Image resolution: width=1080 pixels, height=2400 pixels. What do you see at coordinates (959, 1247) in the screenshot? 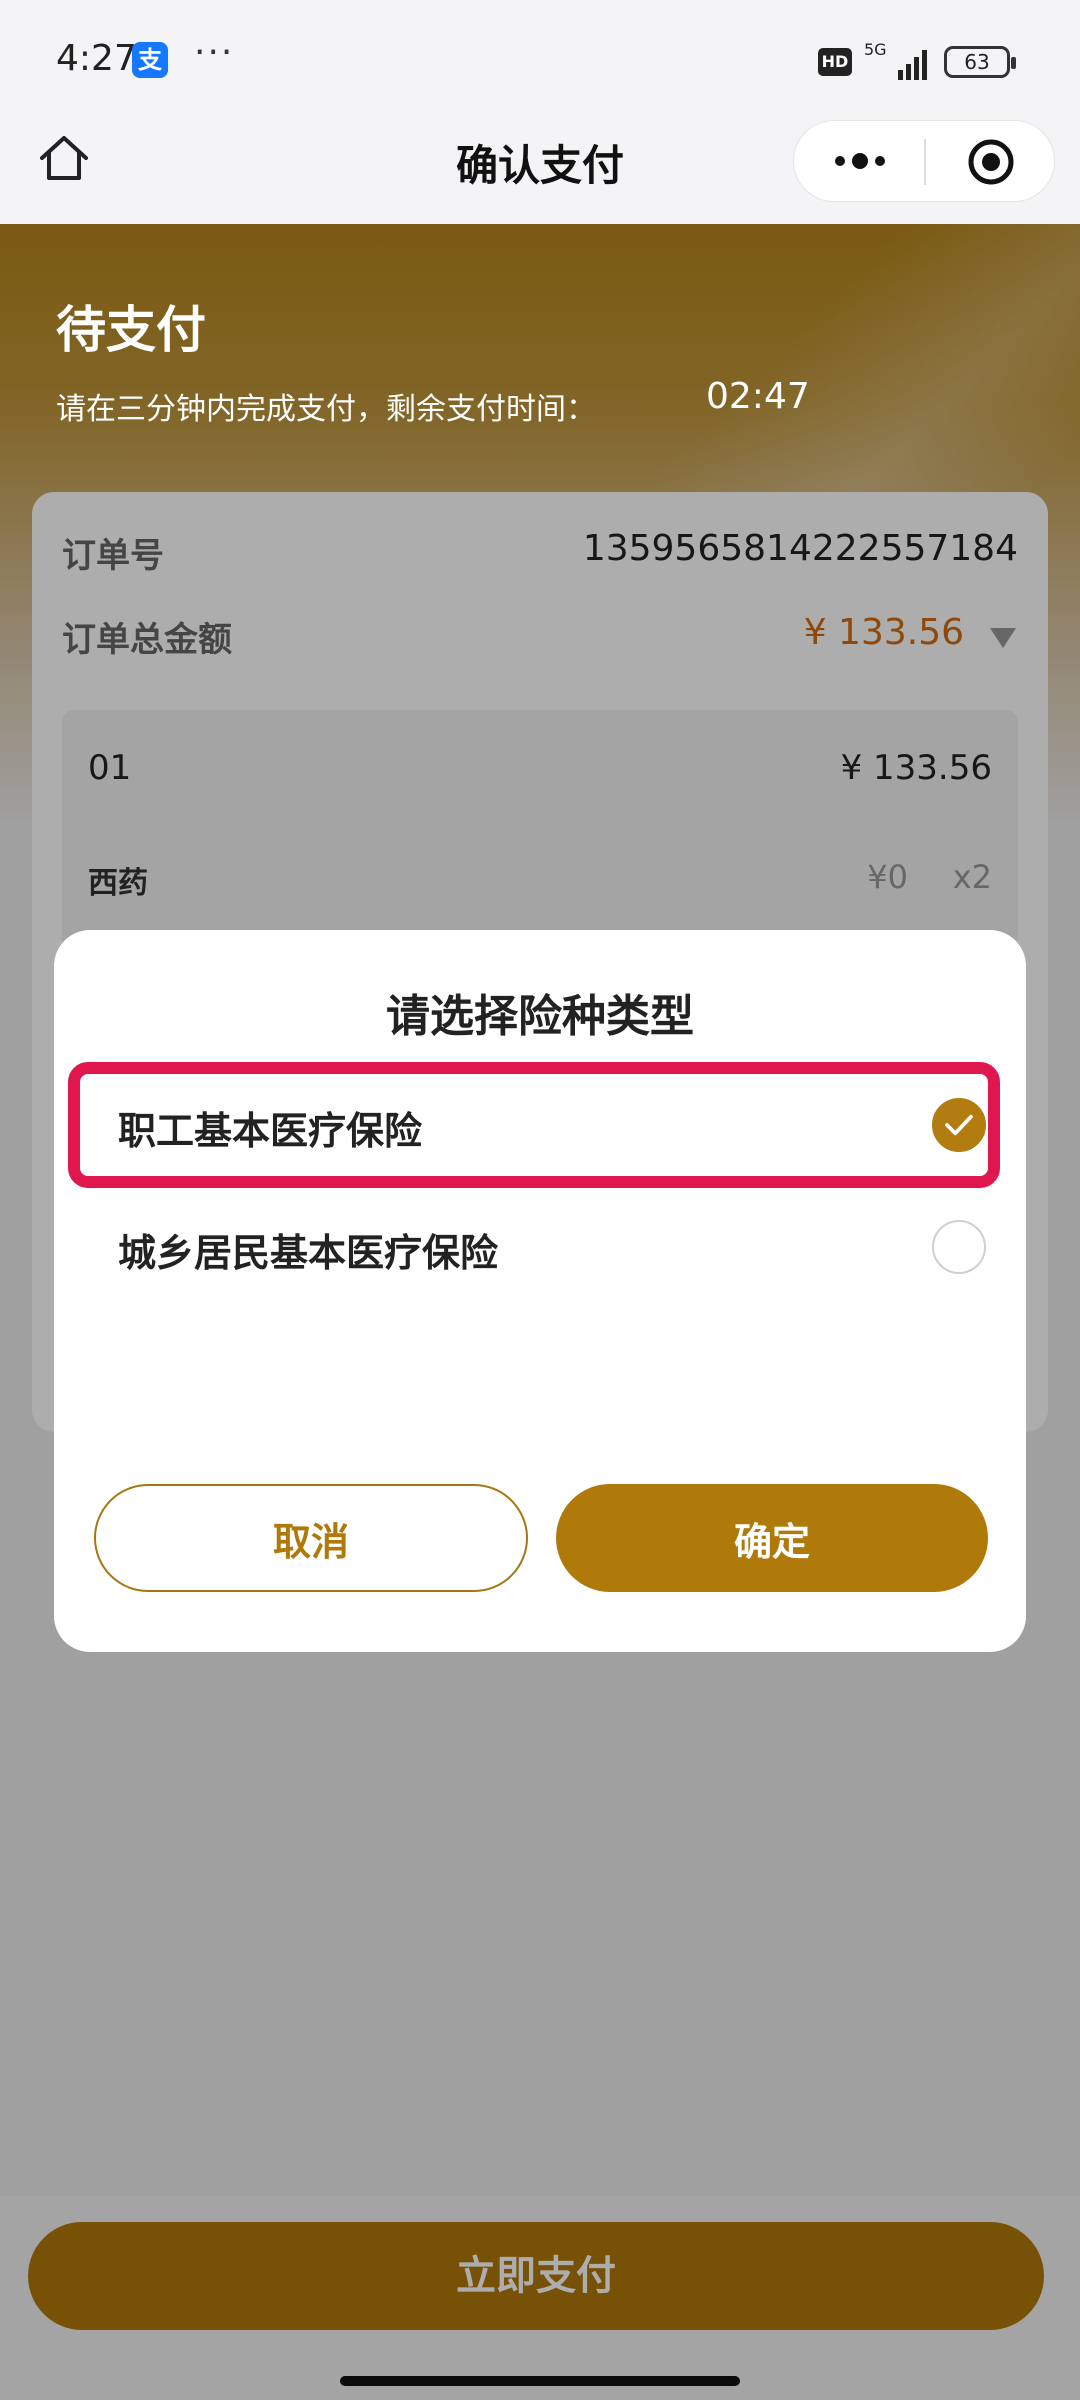
I see `radio-unchecked-icon` at bounding box center [959, 1247].